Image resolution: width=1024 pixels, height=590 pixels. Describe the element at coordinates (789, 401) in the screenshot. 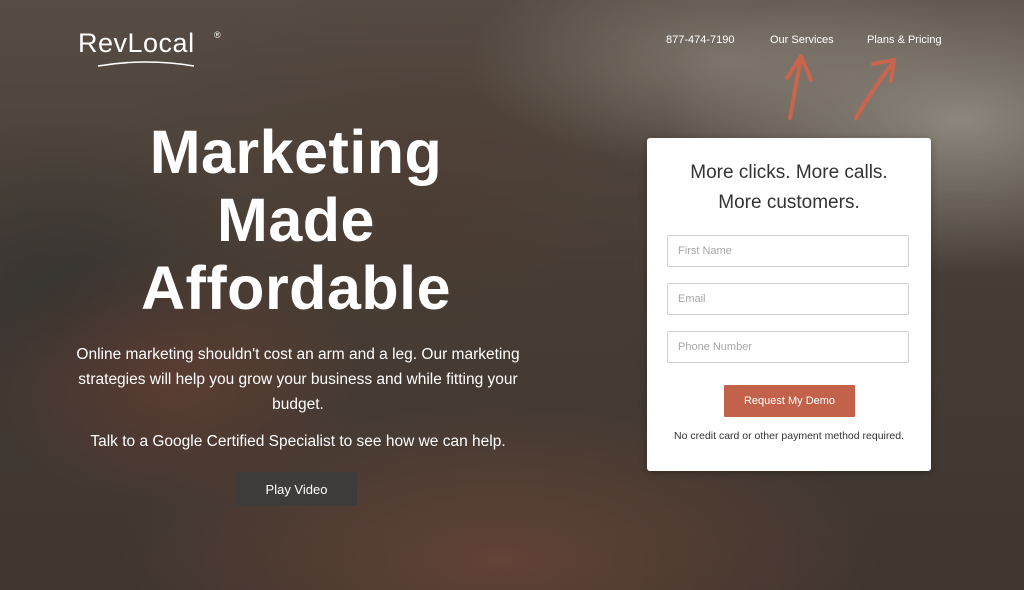

I see `request-demo-button: Request My Demo` at that location.